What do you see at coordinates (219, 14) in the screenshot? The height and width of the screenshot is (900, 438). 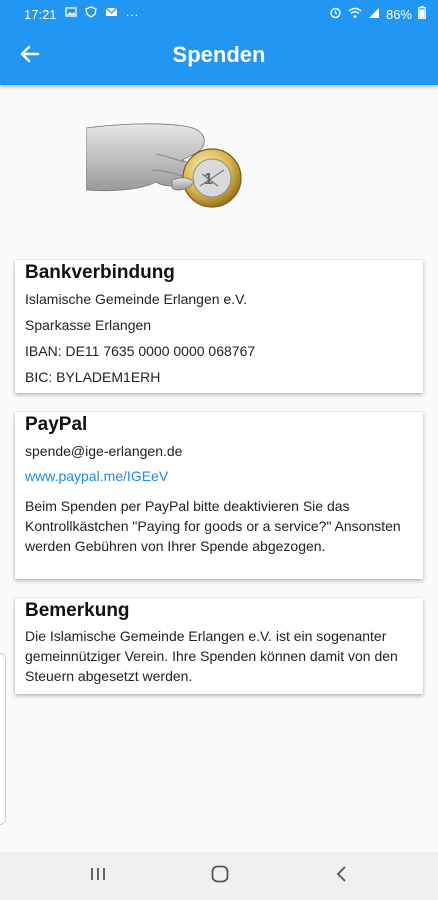 I see `status-bar: 17:21 ··· 86%` at bounding box center [219, 14].